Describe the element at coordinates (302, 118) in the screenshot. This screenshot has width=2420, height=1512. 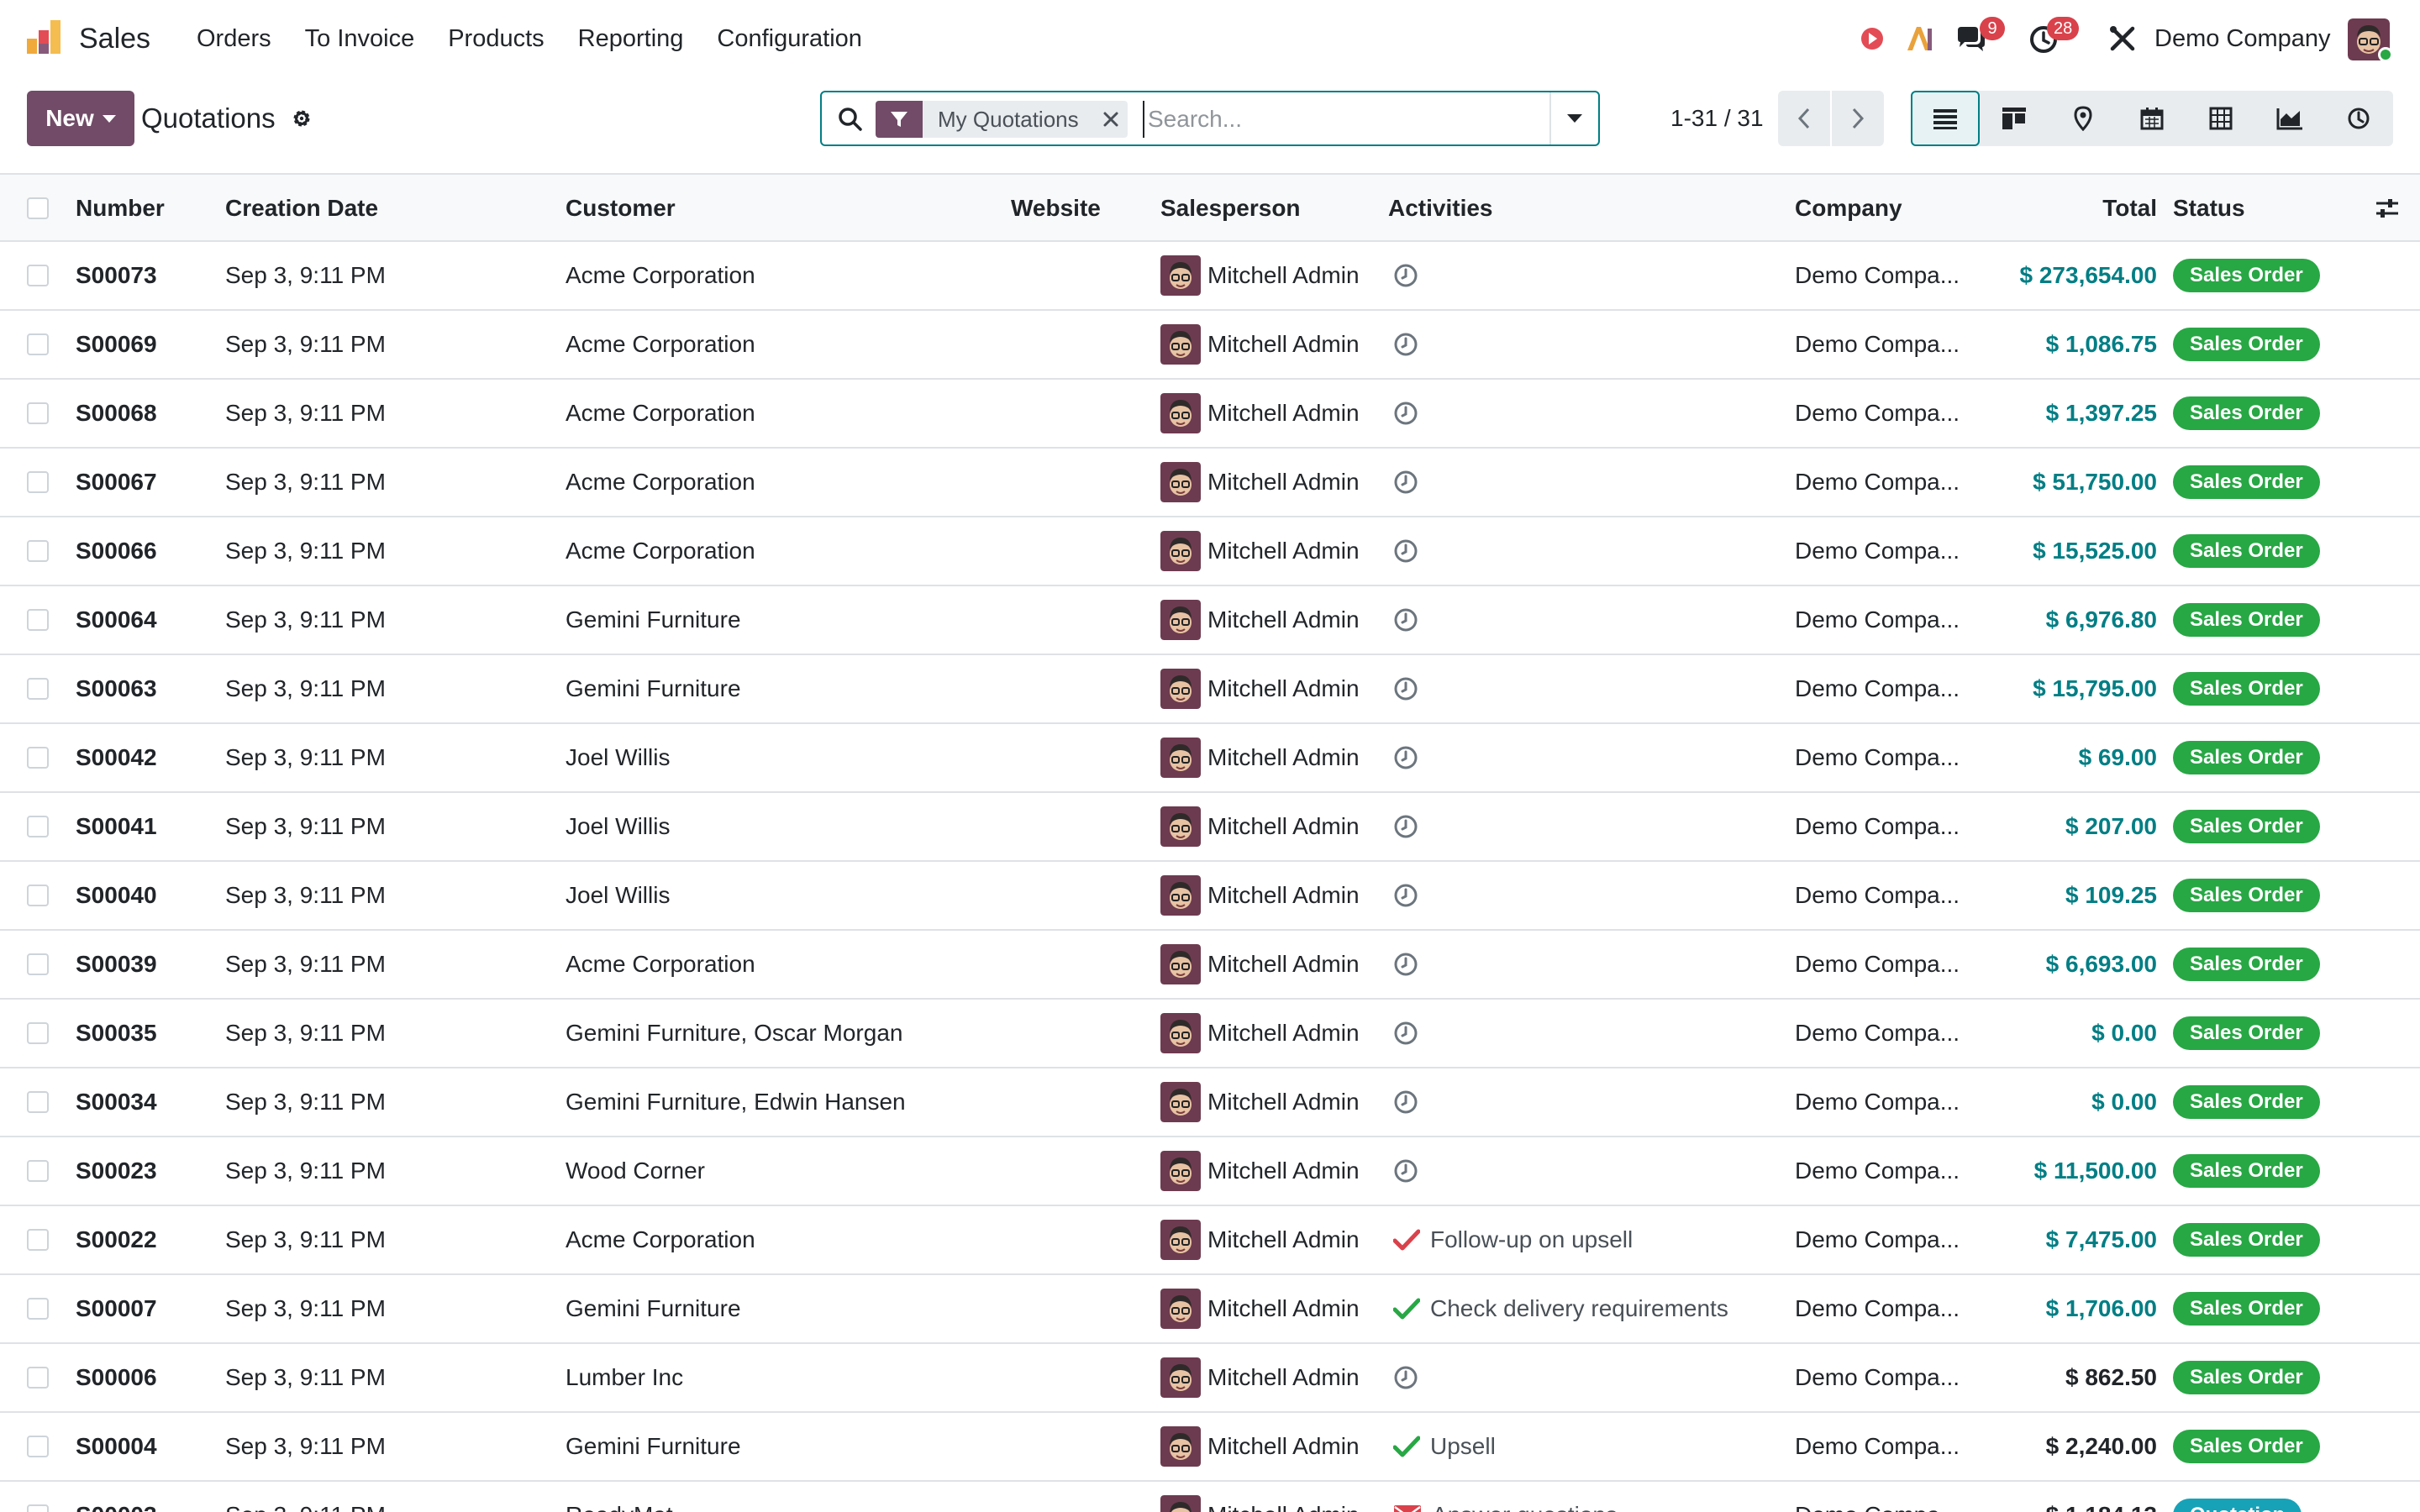
I see `gear-icon` at that location.